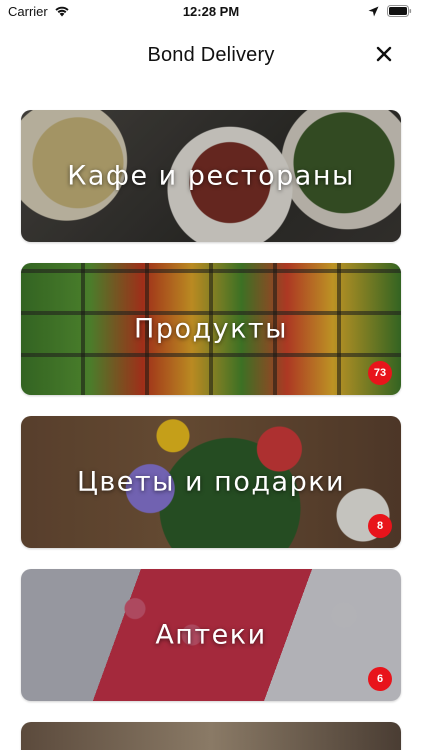  Describe the element at coordinates (399, 11) in the screenshot. I see `battery-icon` at that location.